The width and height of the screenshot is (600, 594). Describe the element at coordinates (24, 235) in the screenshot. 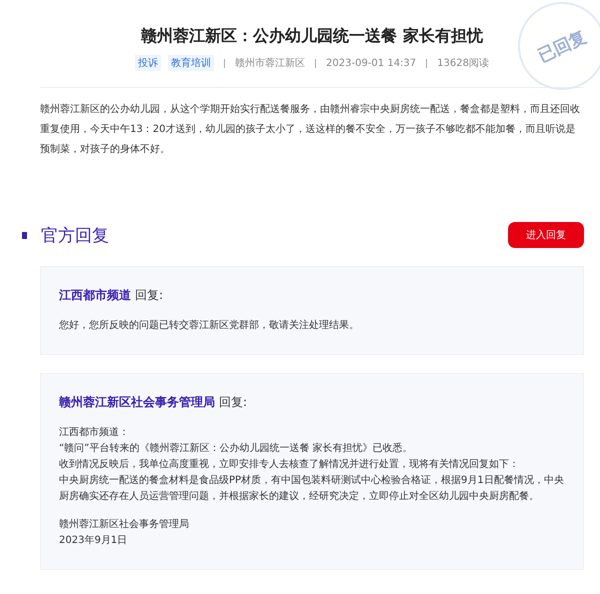

I see `bullet-icon` at that location.